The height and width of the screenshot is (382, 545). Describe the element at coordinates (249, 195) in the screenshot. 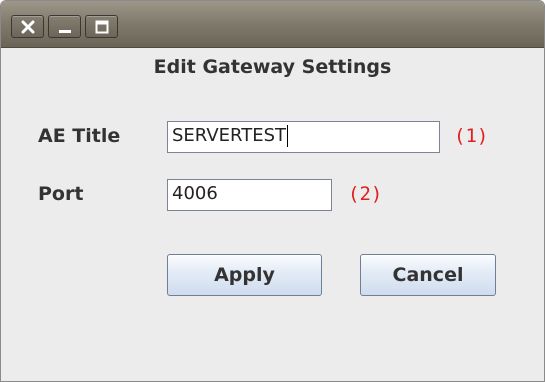

I see `port-input: 4006` at that location.